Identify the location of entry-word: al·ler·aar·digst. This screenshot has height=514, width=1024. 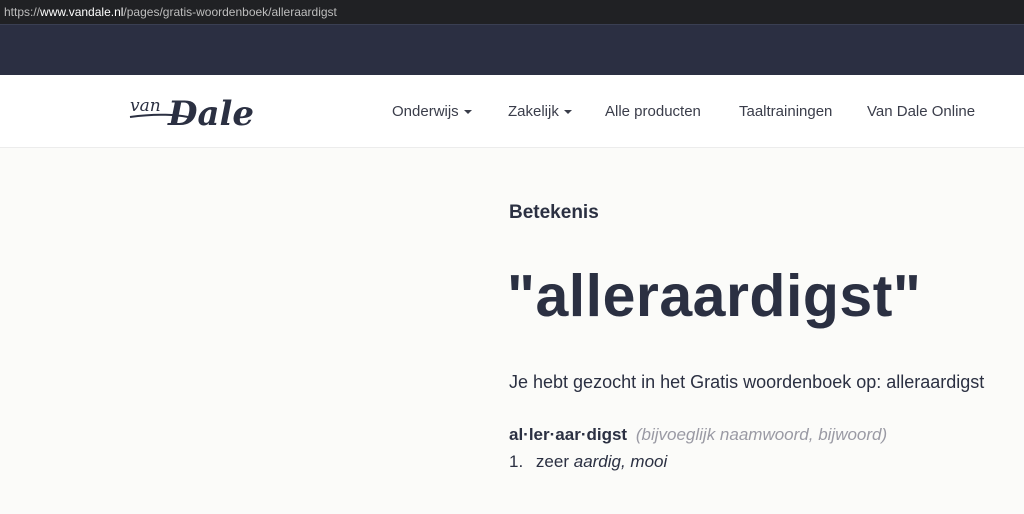
(568, 434).